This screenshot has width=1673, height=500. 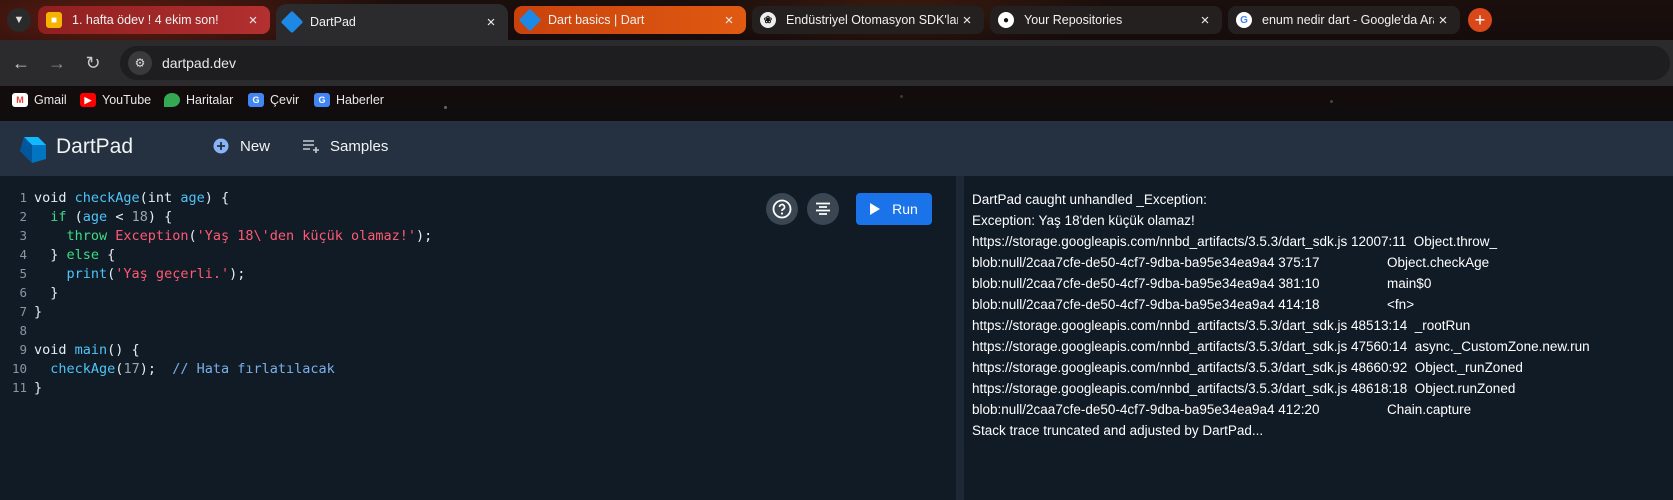 What do you see at coordinates (221, 146) in the screenshot?
I see `add-circle-icon` at bounding box center [221, 146].